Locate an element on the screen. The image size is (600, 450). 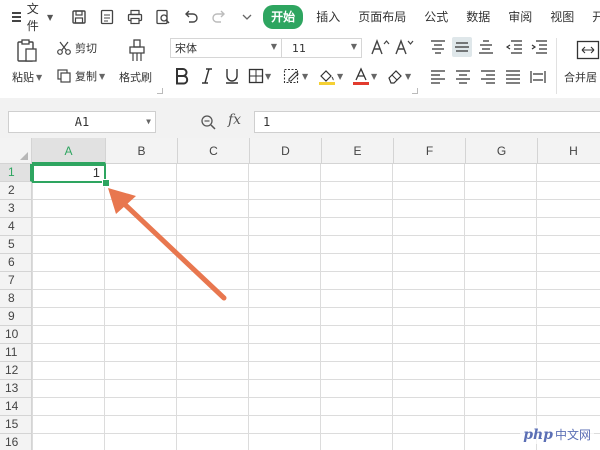
font-increase-icon is located at coordinates (380, 47).